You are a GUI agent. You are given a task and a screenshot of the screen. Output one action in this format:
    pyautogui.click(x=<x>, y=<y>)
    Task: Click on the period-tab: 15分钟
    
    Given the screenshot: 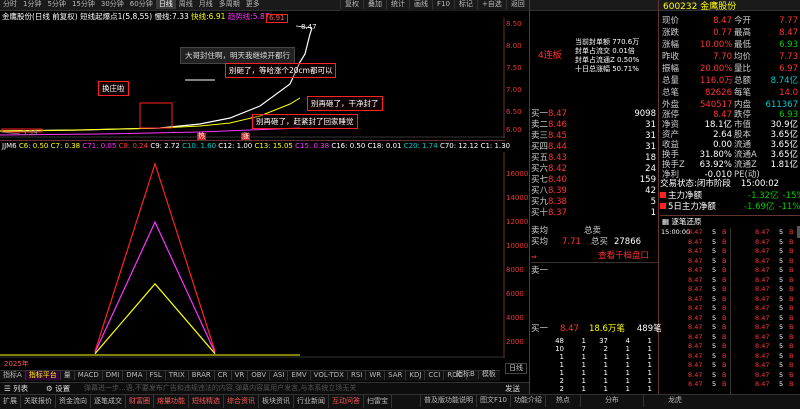 What is the action you would take?
    pyautogui.click(x=83, y=4)
    